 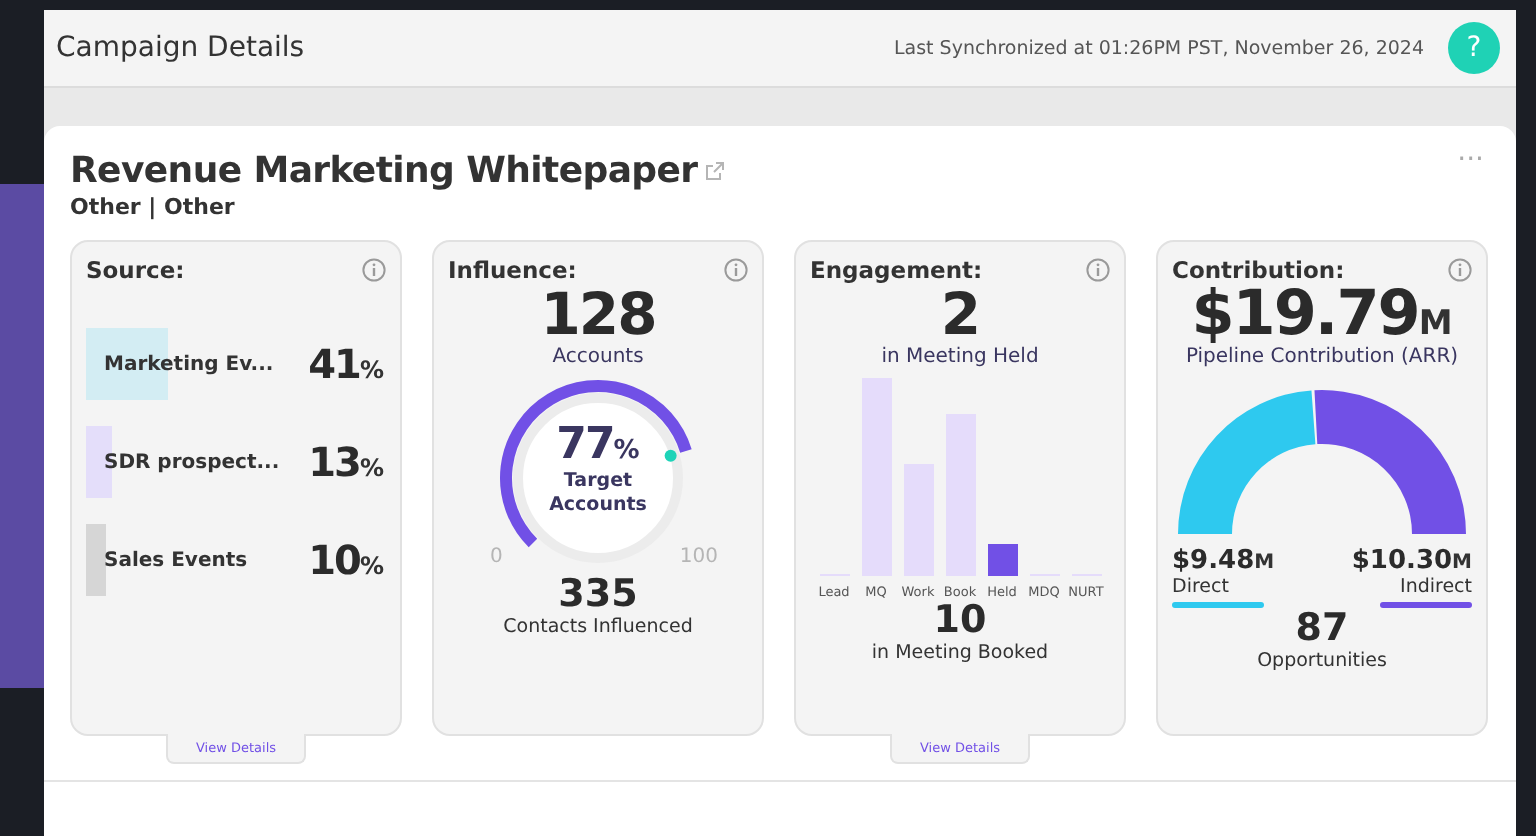 What do you see at coordinates (1158, 48) in the screenshot?
I see `sync-status: Last Synchronized at 01:26PM PST, November 26, 2024` at bounding box center [1158, 48].